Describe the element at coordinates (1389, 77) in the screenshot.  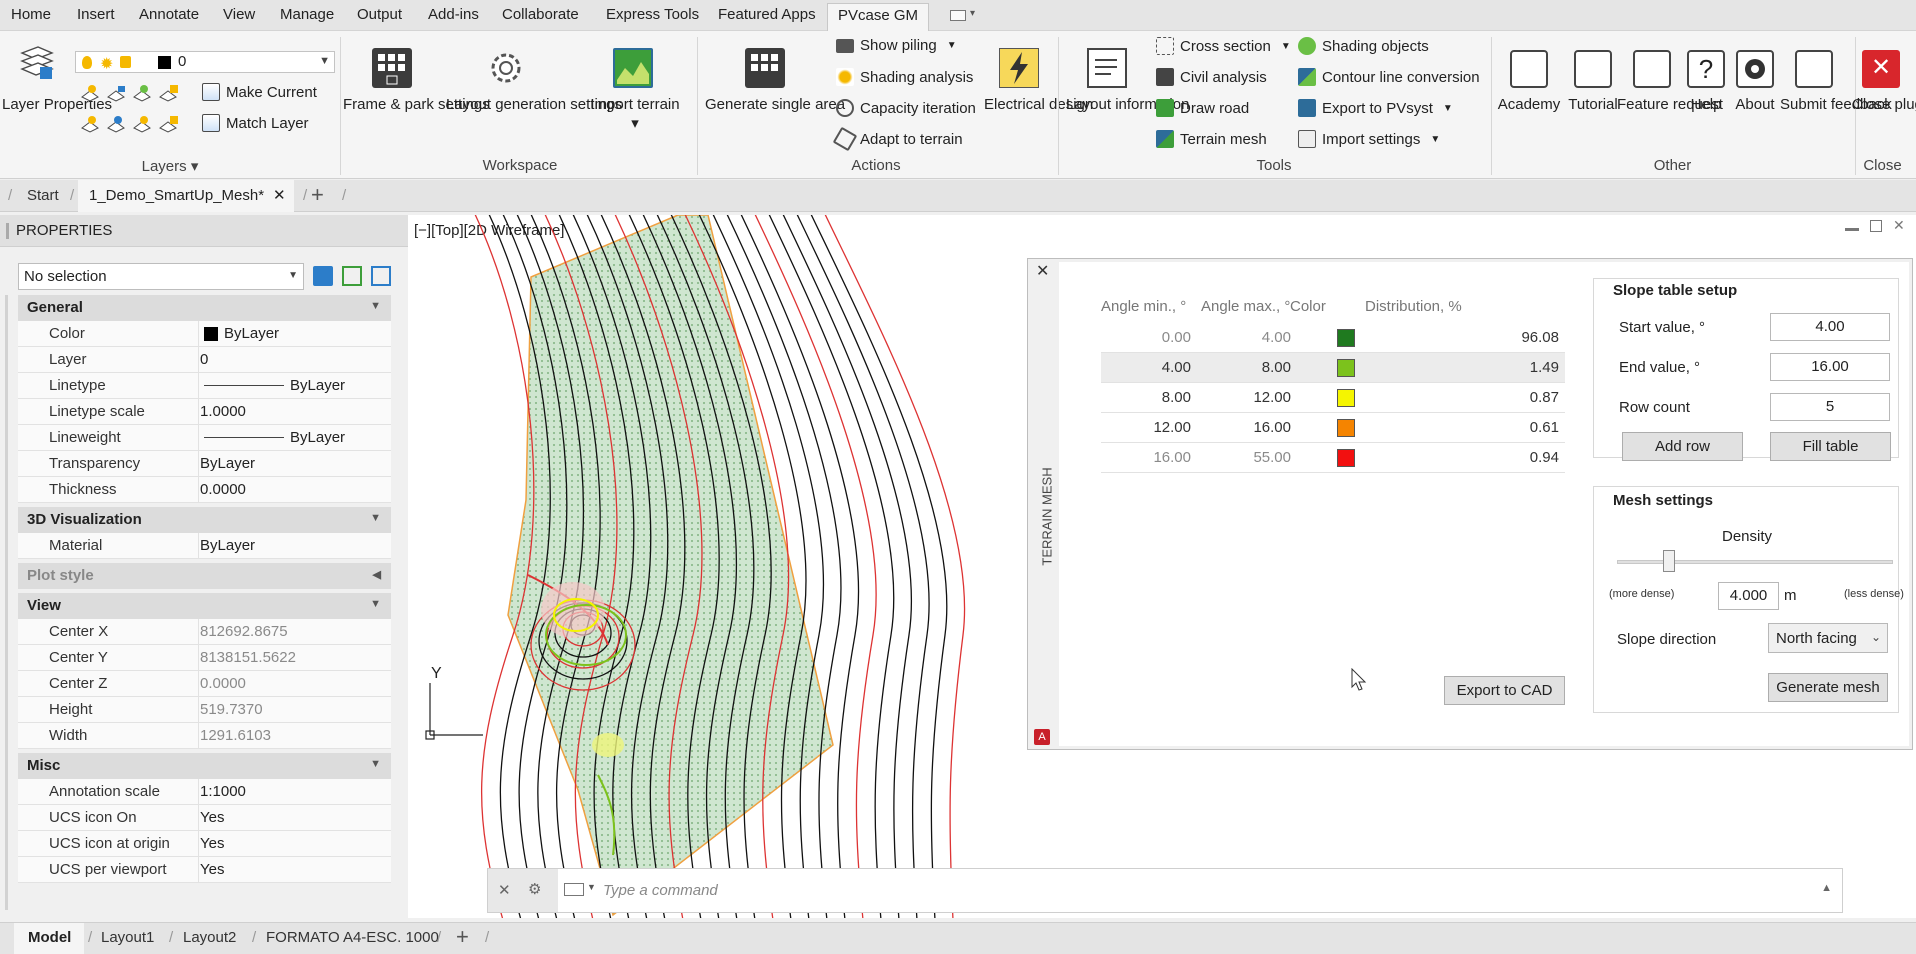
I see `contour-line-conversion-button: Contour line conversion` at that location.